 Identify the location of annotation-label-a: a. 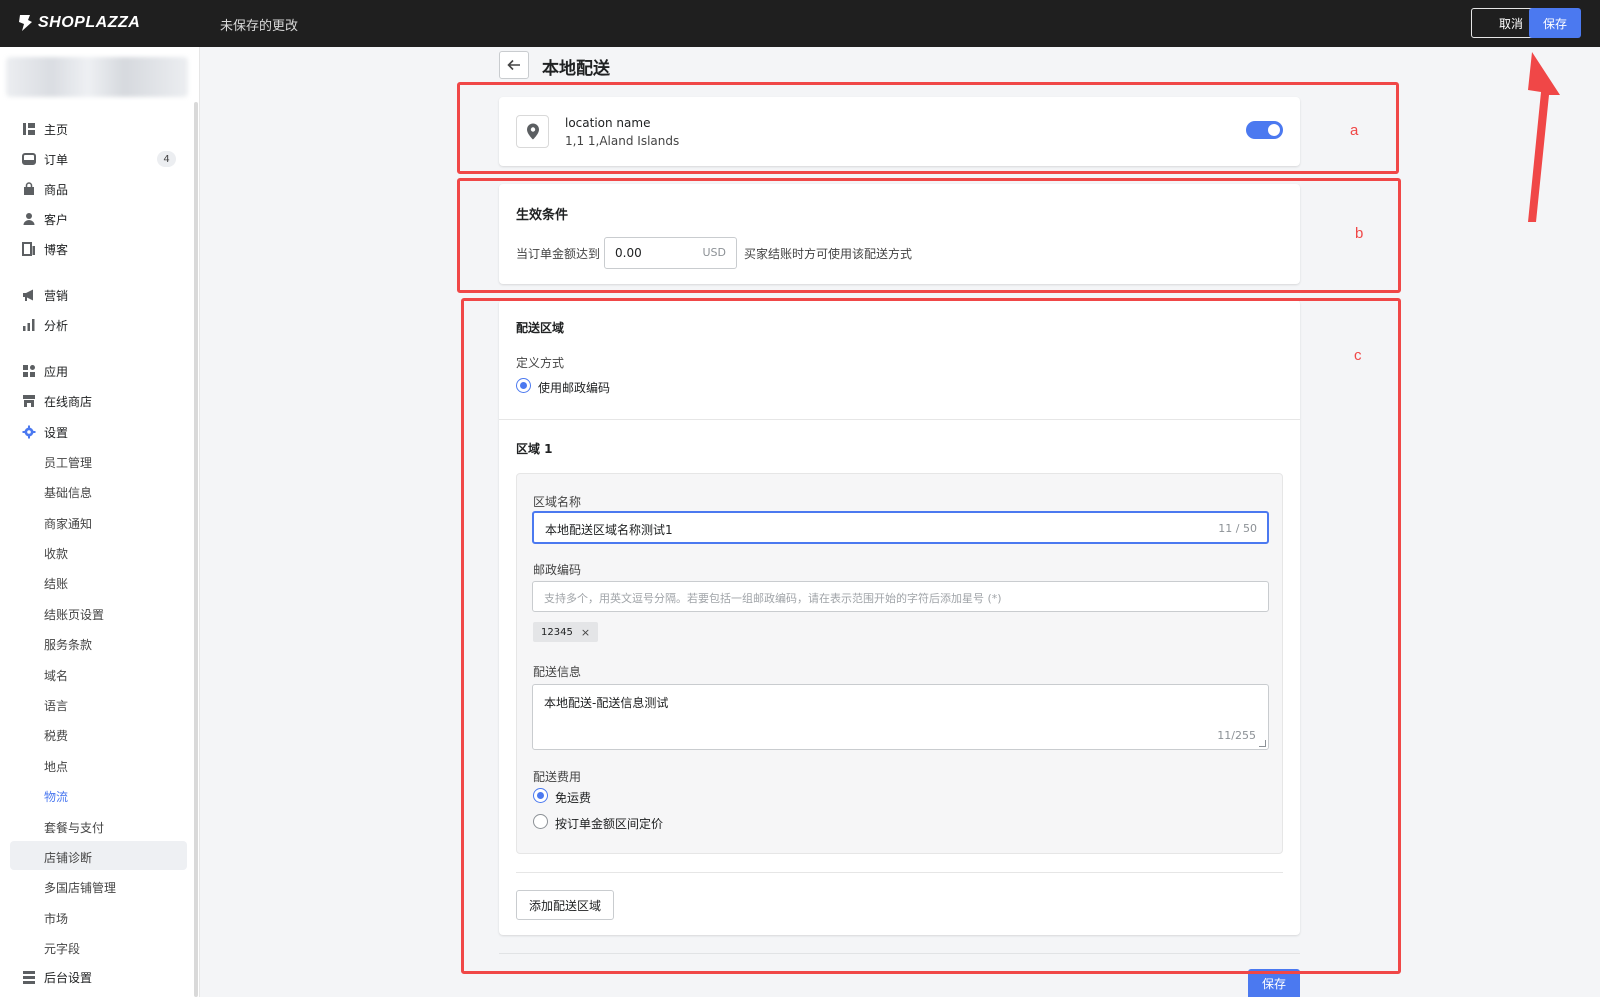
(1354, 130).